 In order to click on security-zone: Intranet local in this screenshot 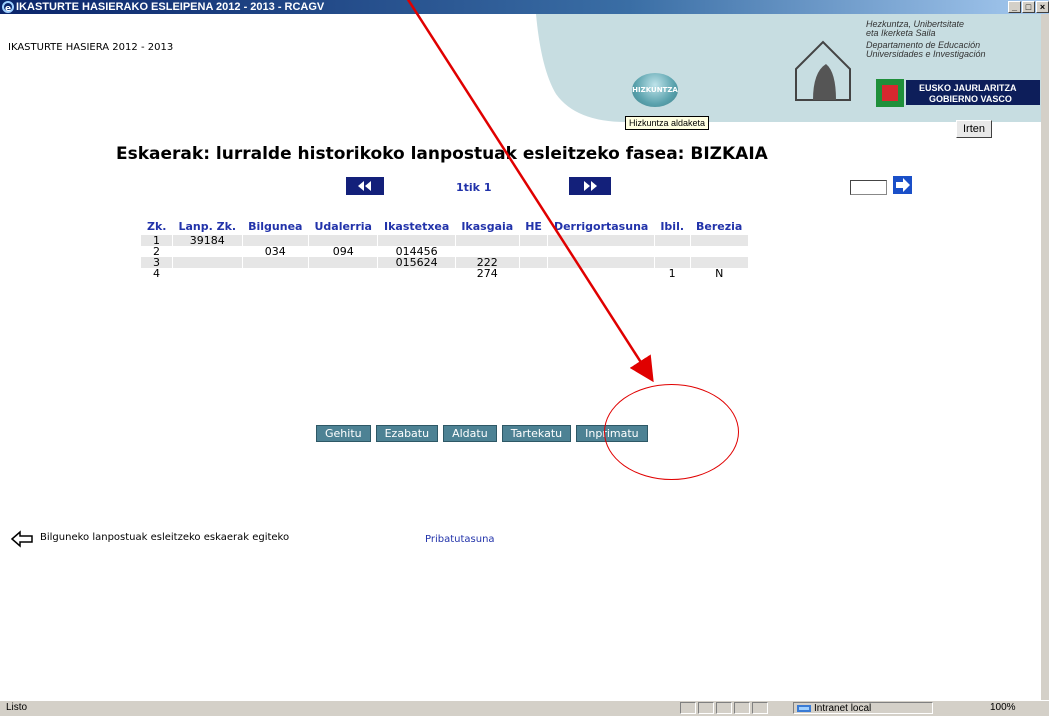, I will do `click(863, 708)`.